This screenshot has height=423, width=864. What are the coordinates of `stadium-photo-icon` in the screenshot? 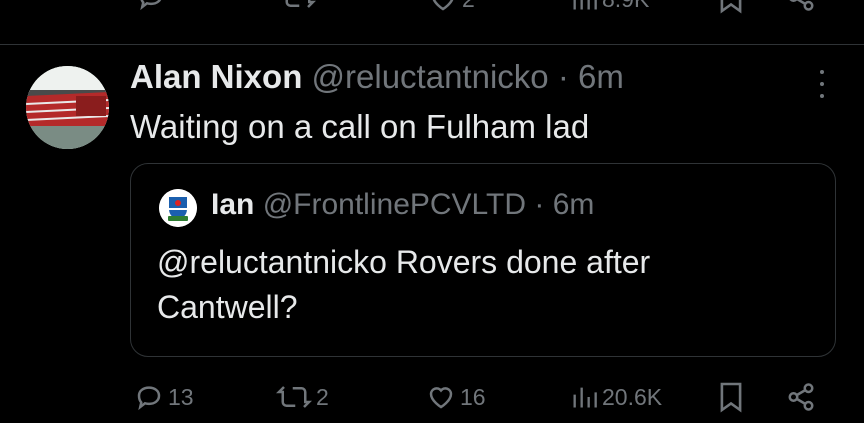 It's located at (67, 107).